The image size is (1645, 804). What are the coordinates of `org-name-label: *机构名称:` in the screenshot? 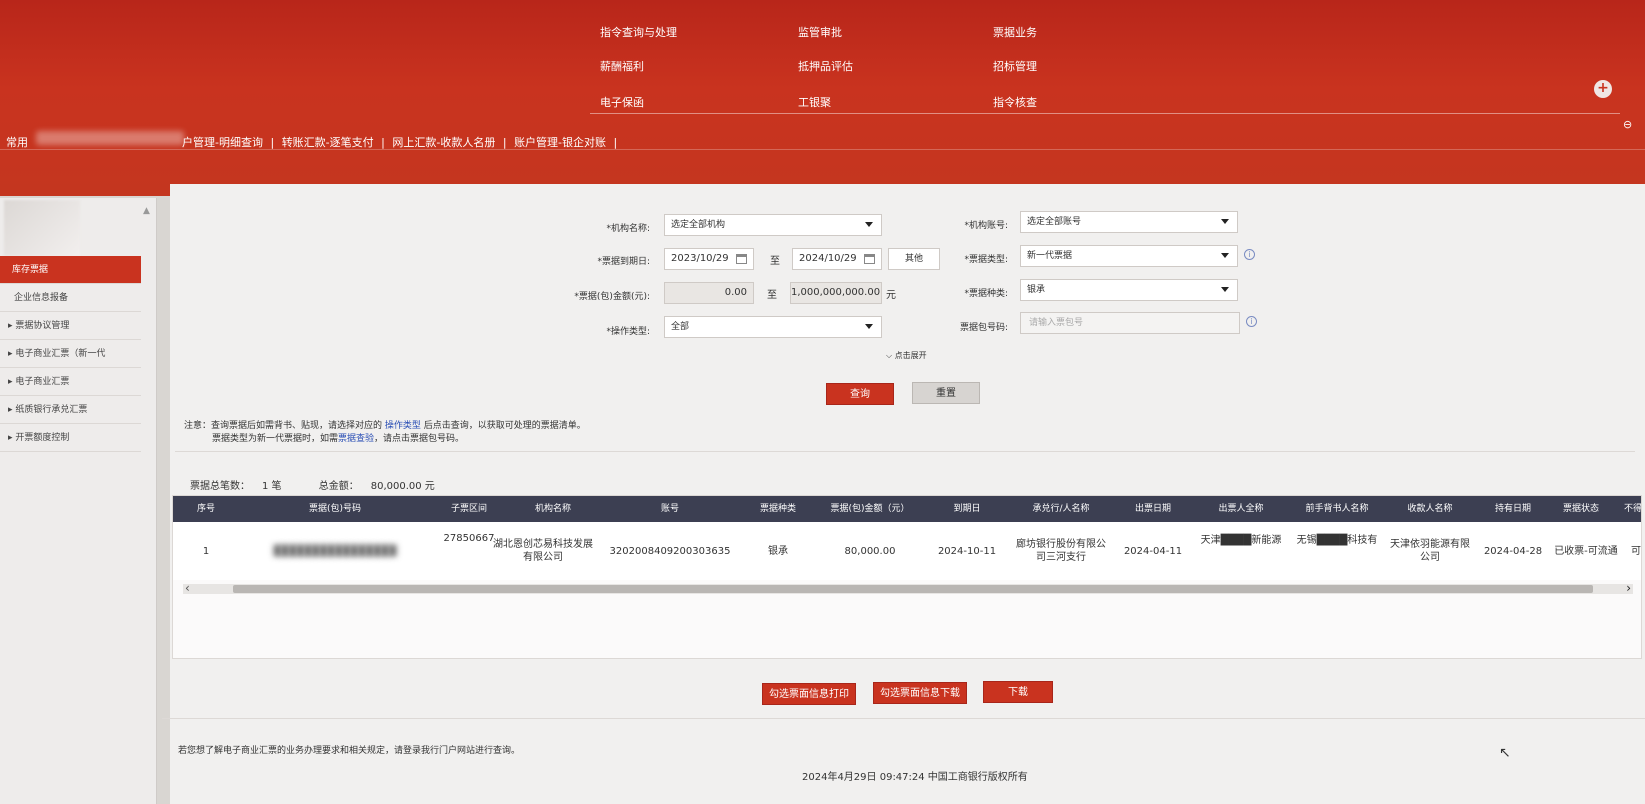 It's located at (628, 229).